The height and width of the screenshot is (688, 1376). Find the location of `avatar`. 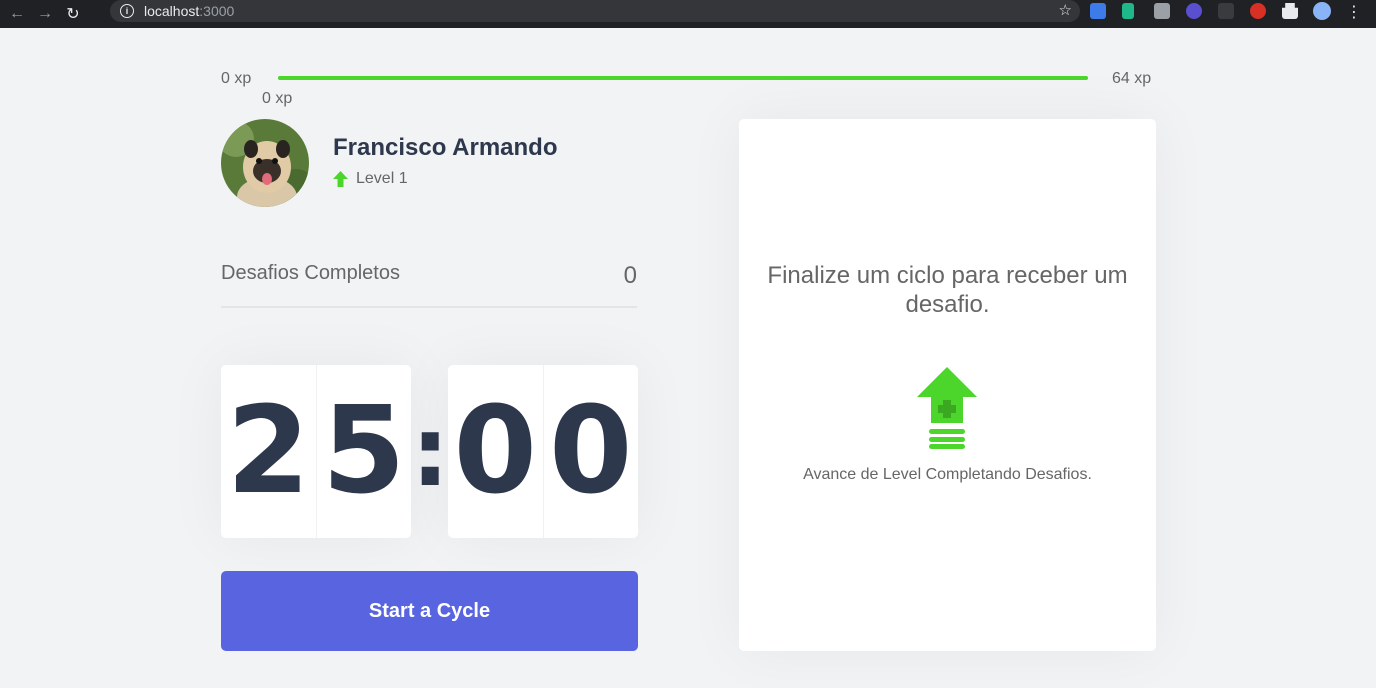

avatar is located at coordinates (265, 163).